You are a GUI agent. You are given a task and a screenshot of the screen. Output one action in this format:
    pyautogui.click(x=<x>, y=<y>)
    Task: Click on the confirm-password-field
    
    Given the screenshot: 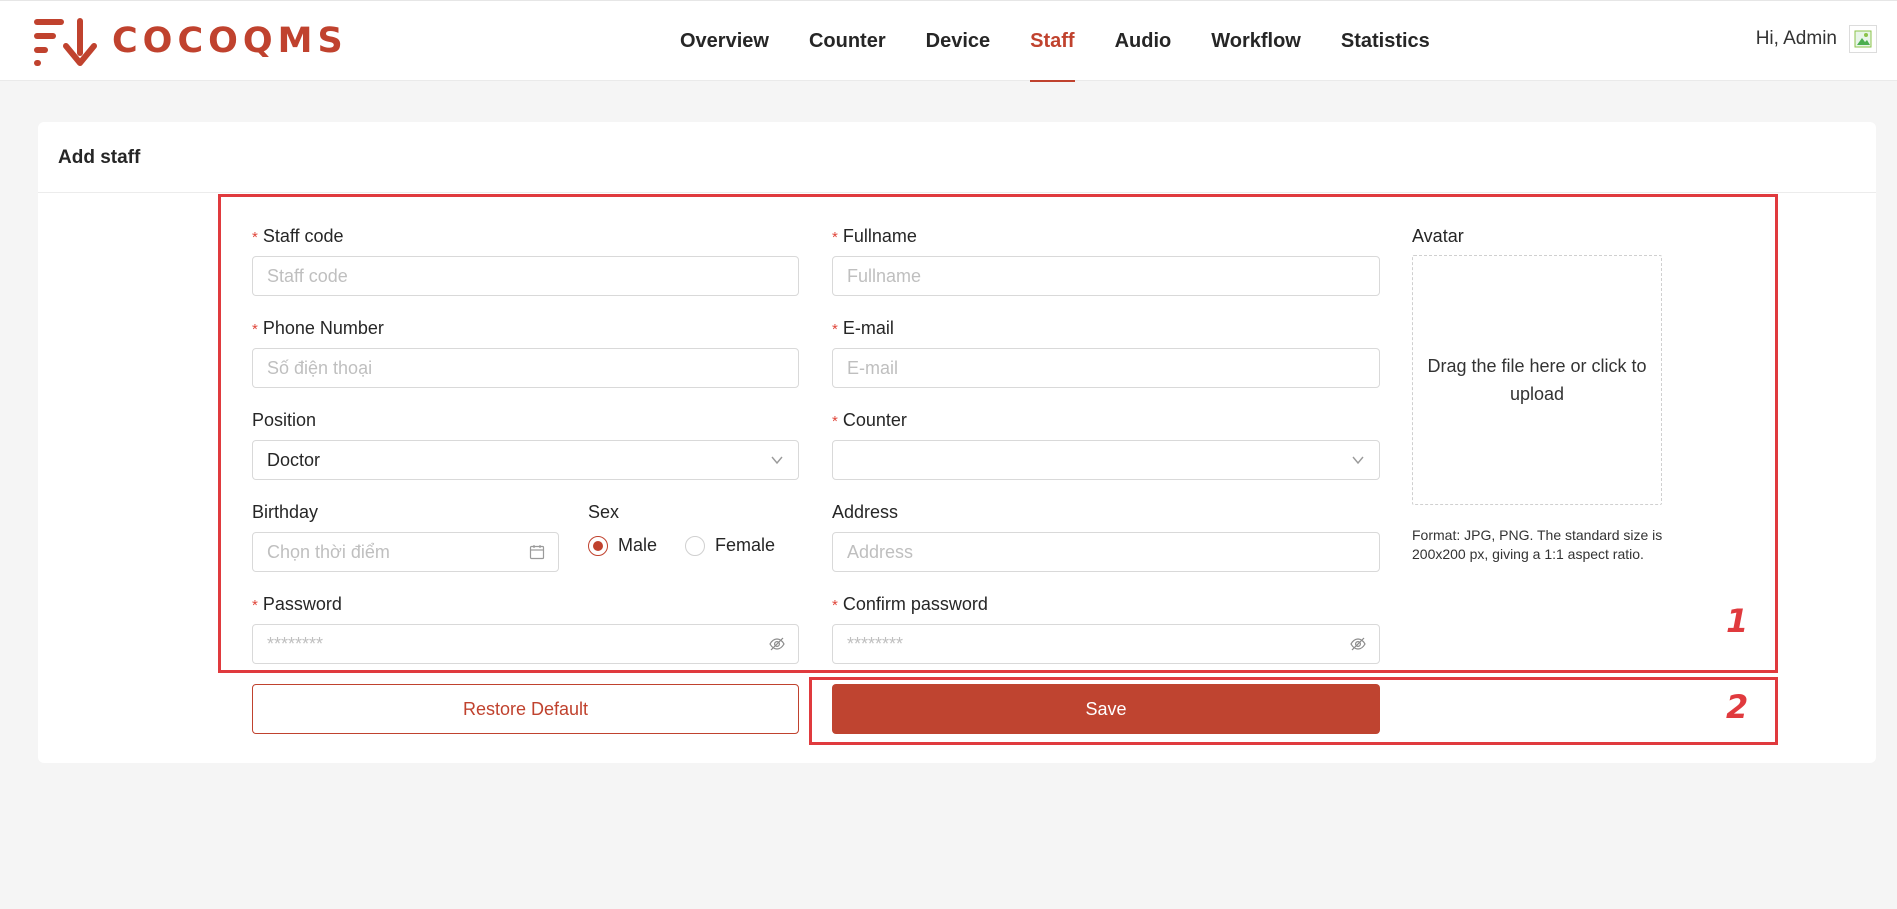 What is the action you would take?
    pyautogui.click(x=1106, y=644)
    